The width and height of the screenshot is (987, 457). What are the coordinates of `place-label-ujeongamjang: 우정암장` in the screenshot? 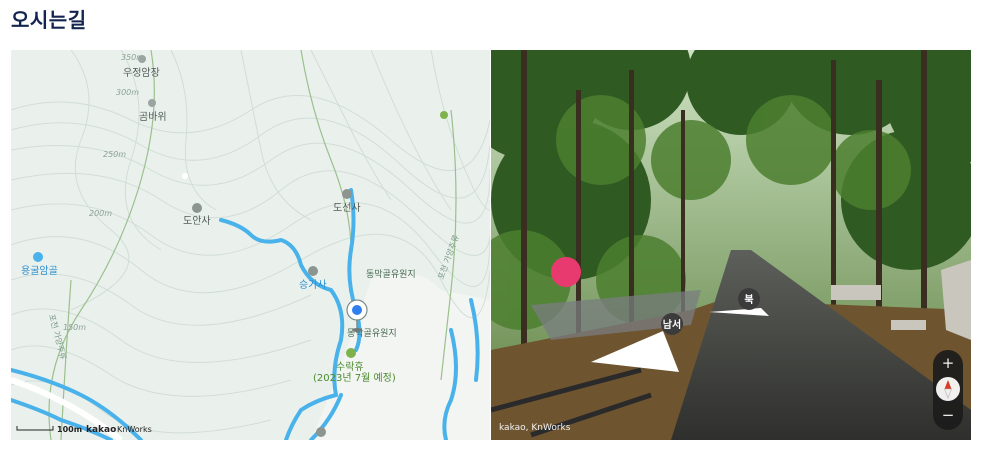 It's located at (141, 73).